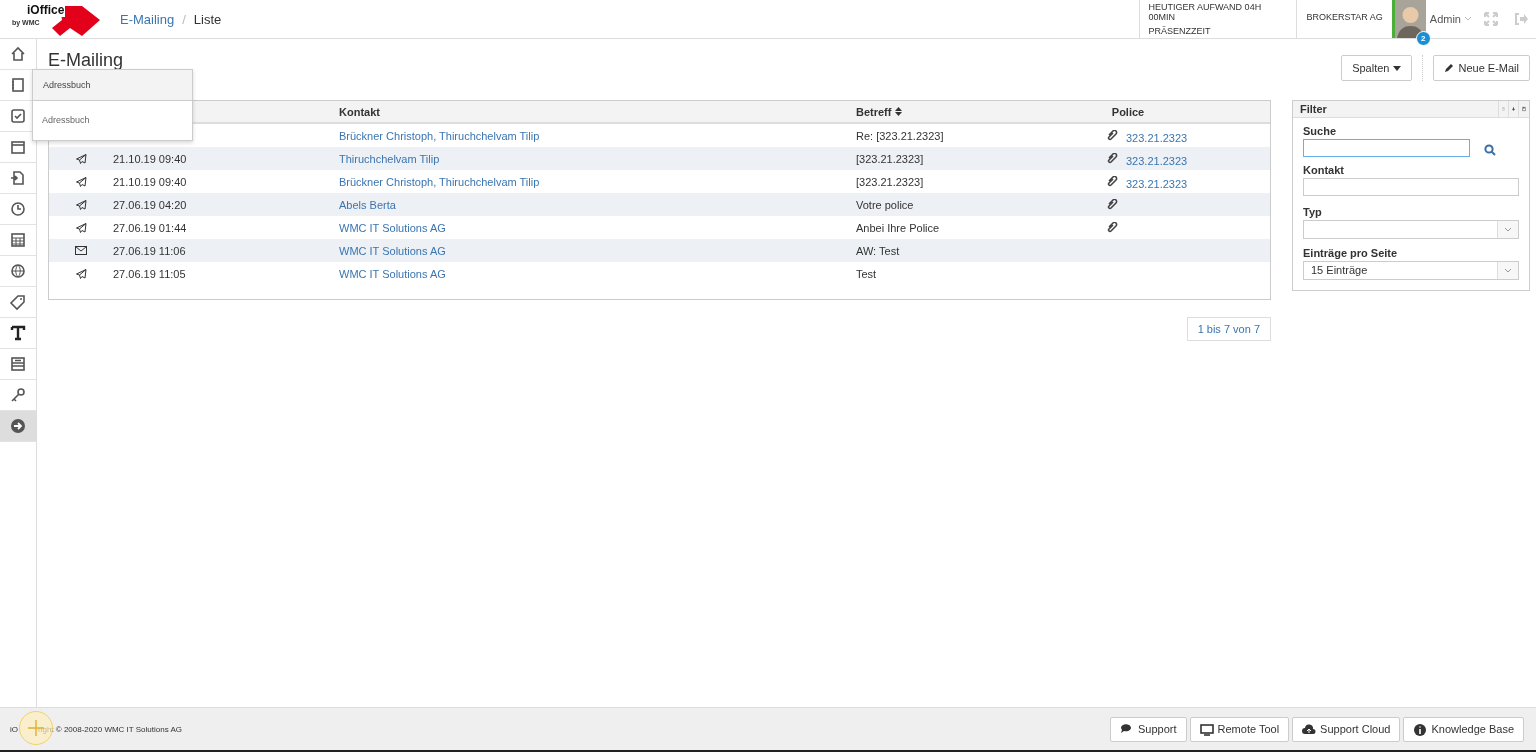 The height and width of the screenshot is (752, 1536). Describe the element at coordinates (898, 227) in the screenshot. I see `subject-cell: Anbei Ihre Police` at that location.